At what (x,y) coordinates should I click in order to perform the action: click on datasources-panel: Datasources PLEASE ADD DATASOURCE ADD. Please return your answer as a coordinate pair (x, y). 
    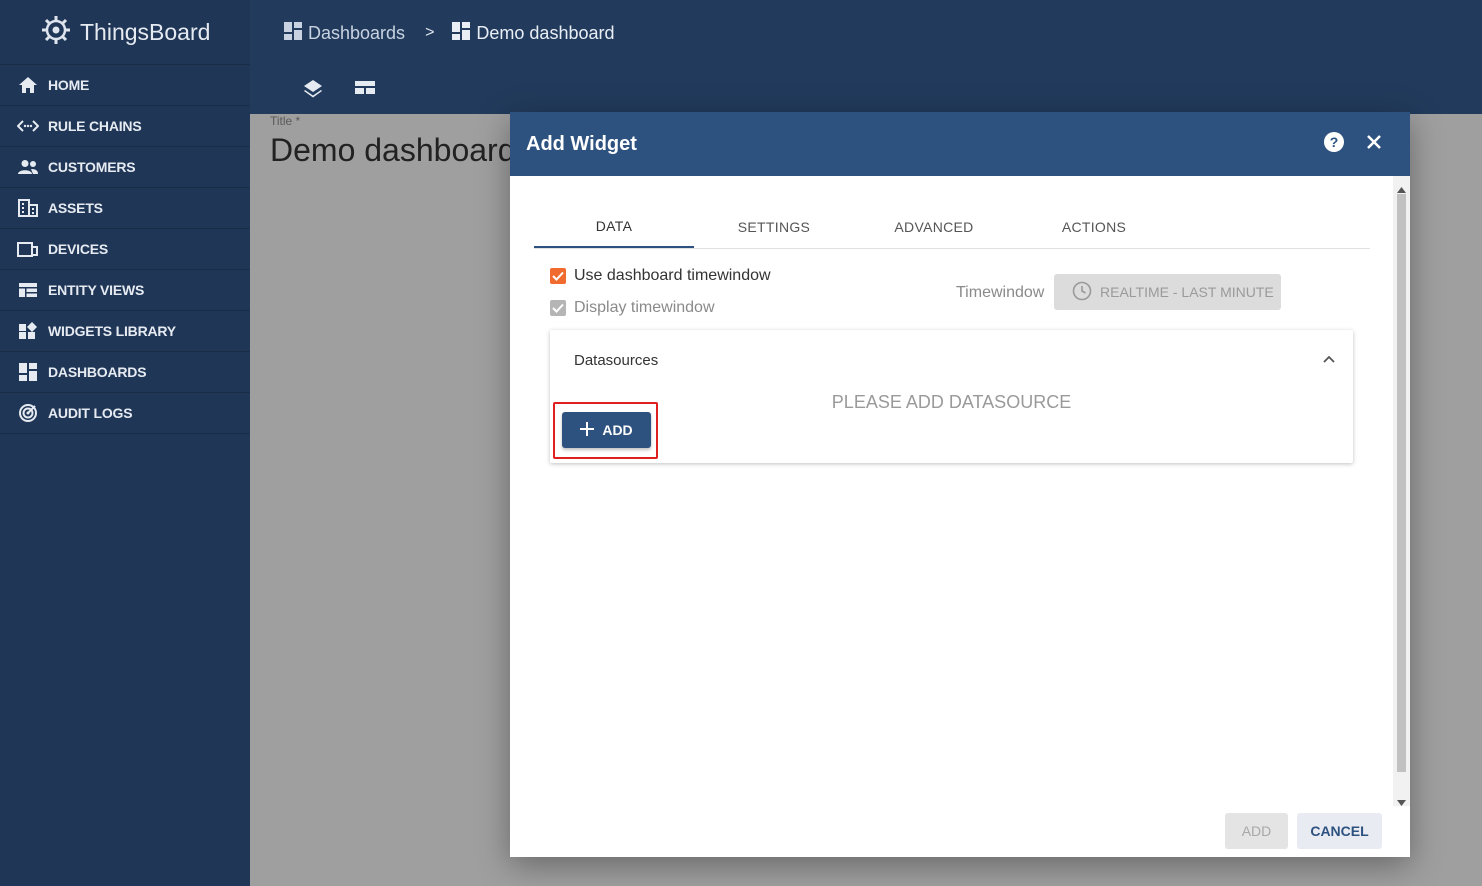
    Looking at the image, I should click on (951, 396).